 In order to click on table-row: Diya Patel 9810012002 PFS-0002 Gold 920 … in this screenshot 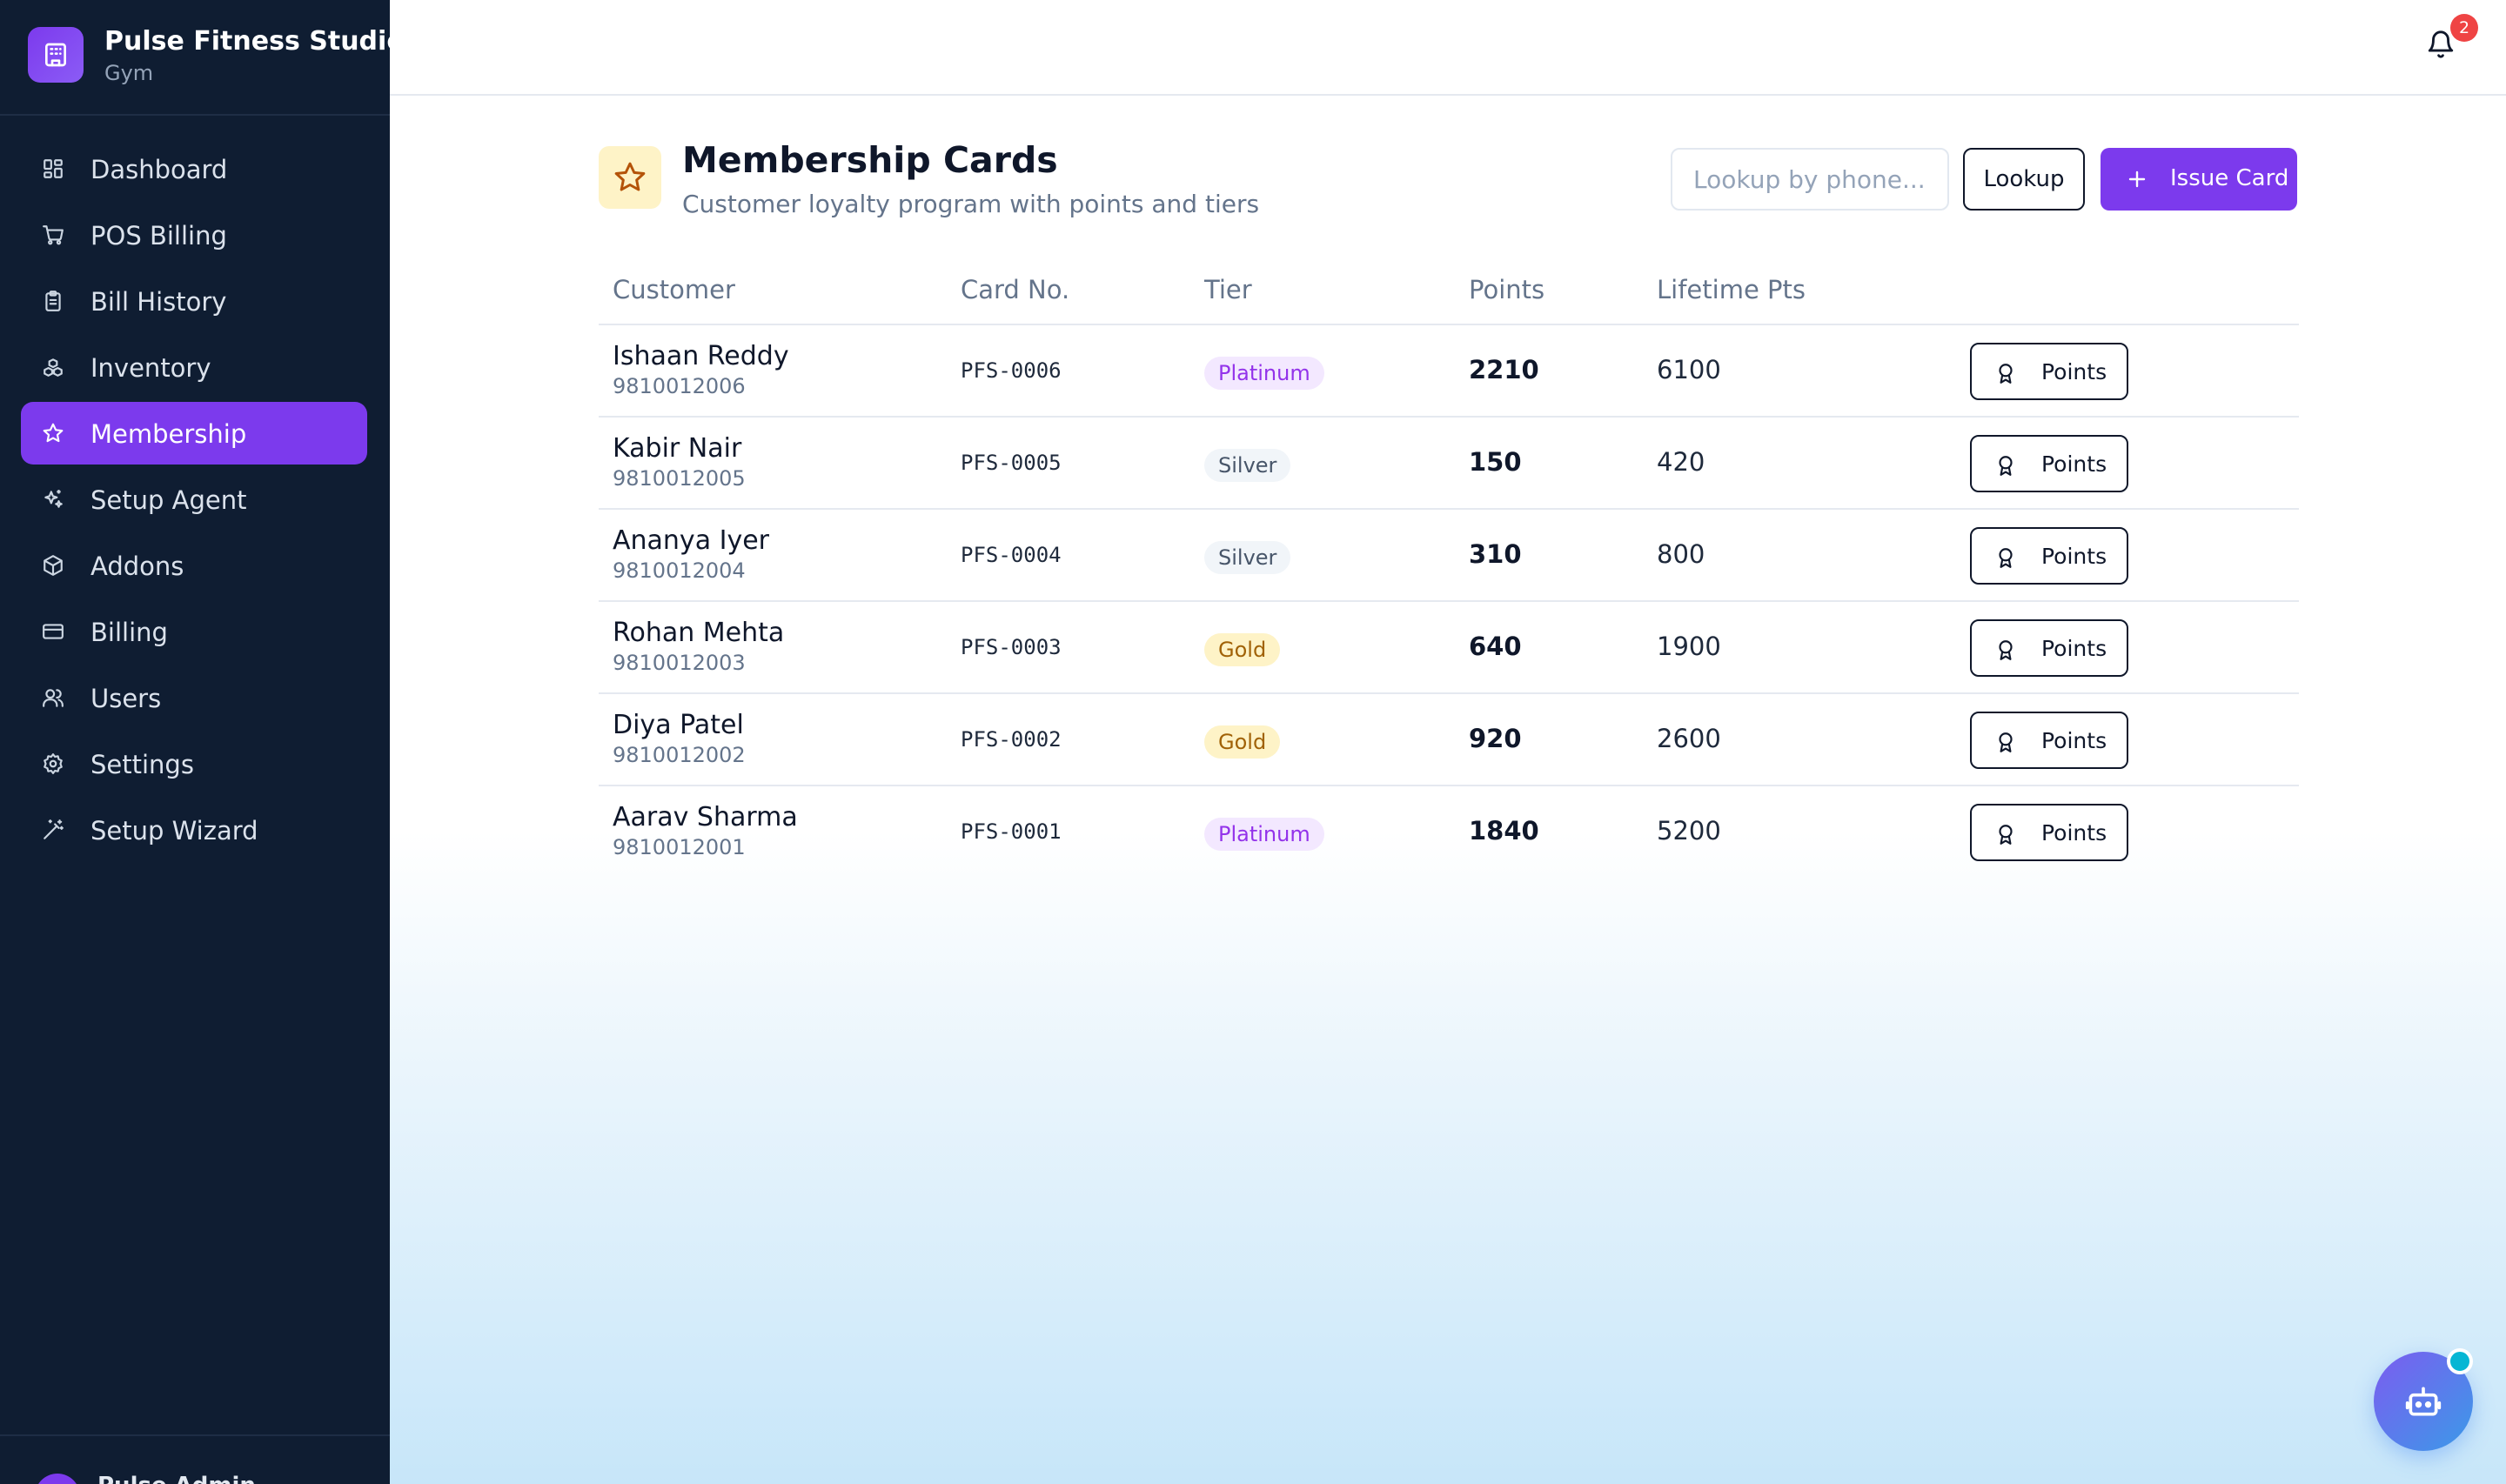, I will do `click(1449, 740)`.